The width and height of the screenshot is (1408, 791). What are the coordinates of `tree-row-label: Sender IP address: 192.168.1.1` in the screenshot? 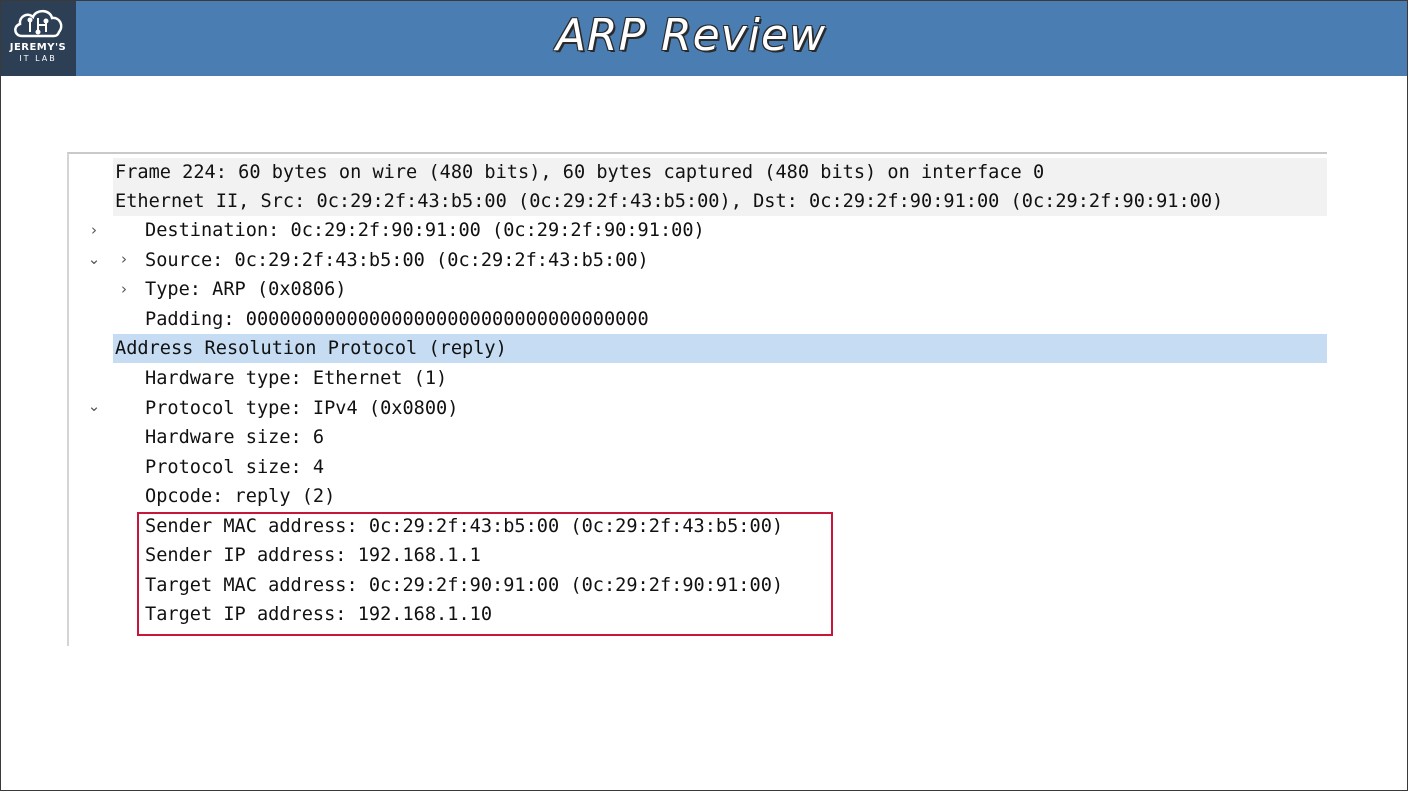 It's located at (313, 555).